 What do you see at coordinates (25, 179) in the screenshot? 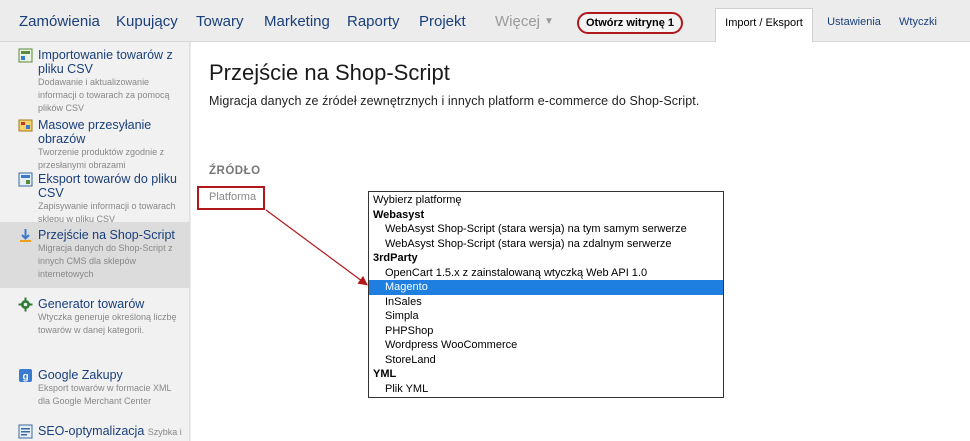
I see `csv-export-icon` at bounding box center [25, 179].